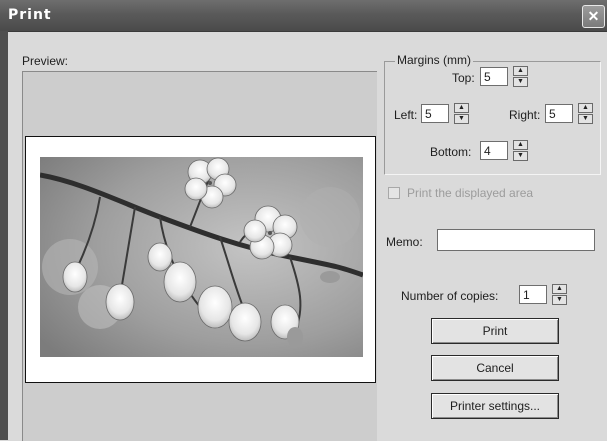  Describe the element at coordinates (470, 193) in the screenshot. I see `print-displayed-area-label: Print the displayed area` at that location.